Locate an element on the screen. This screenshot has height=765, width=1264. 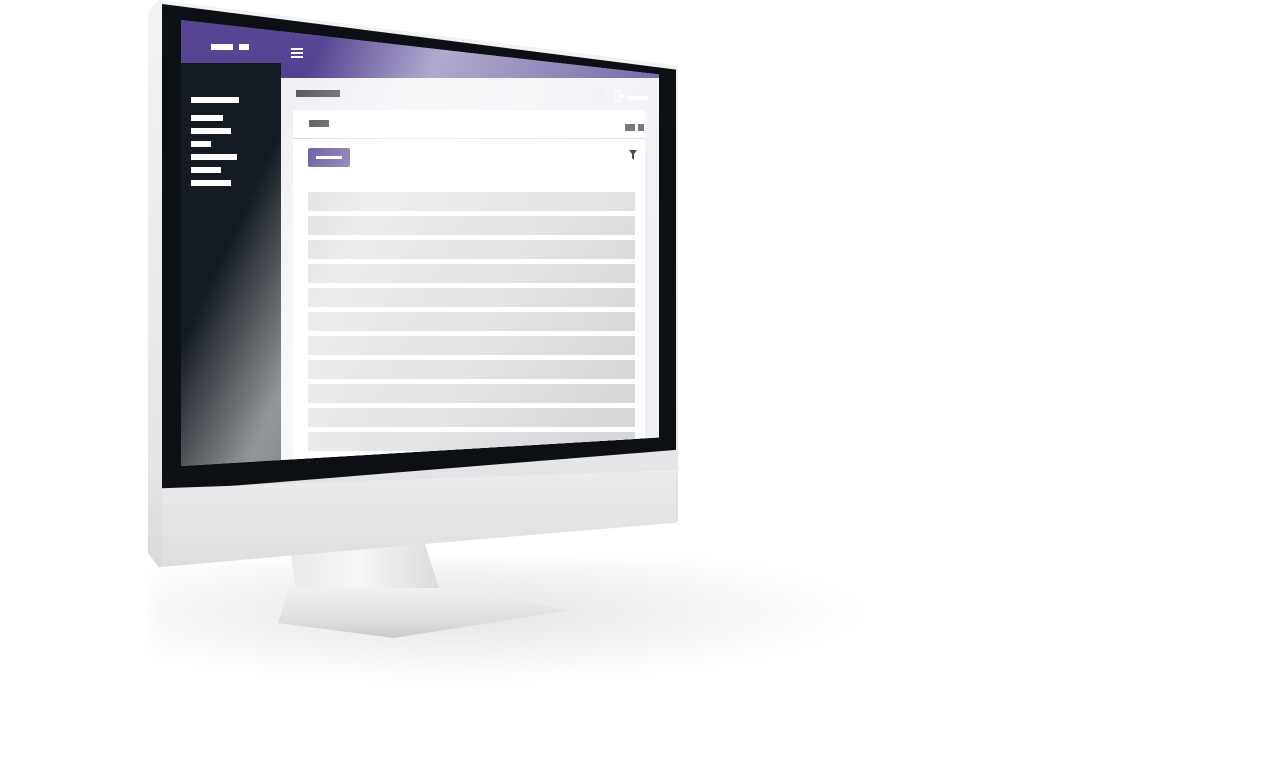
table-header is located at coordinates (471, 201).